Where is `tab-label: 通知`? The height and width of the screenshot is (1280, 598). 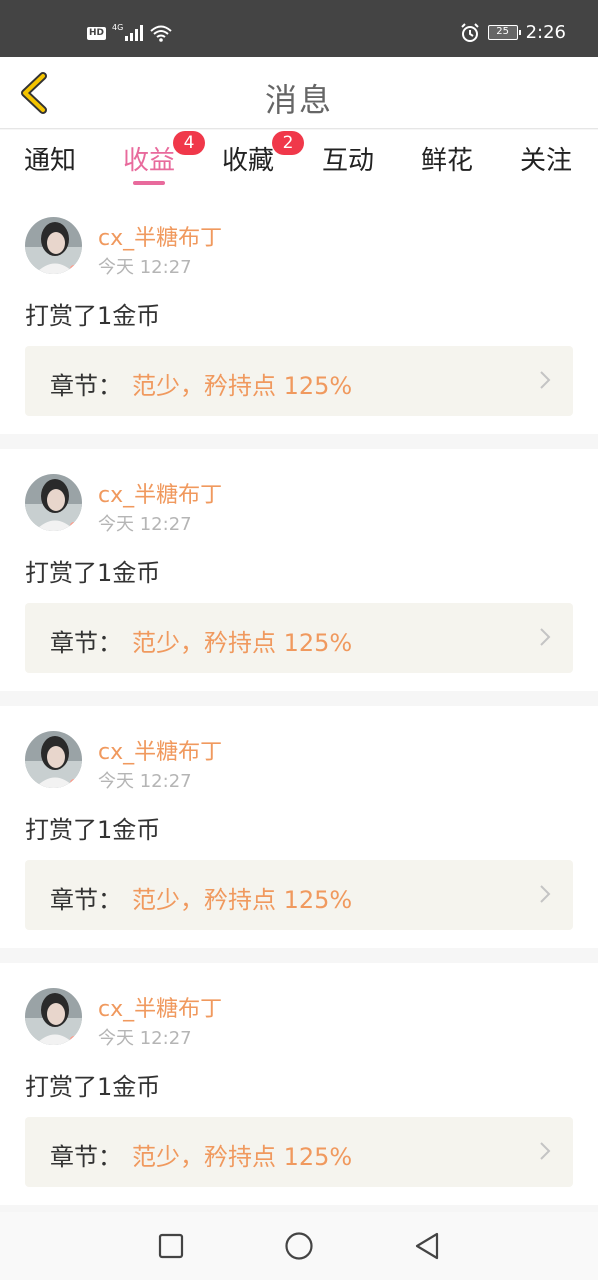
tab-label: 通知 is located at coordinates (50, 161).